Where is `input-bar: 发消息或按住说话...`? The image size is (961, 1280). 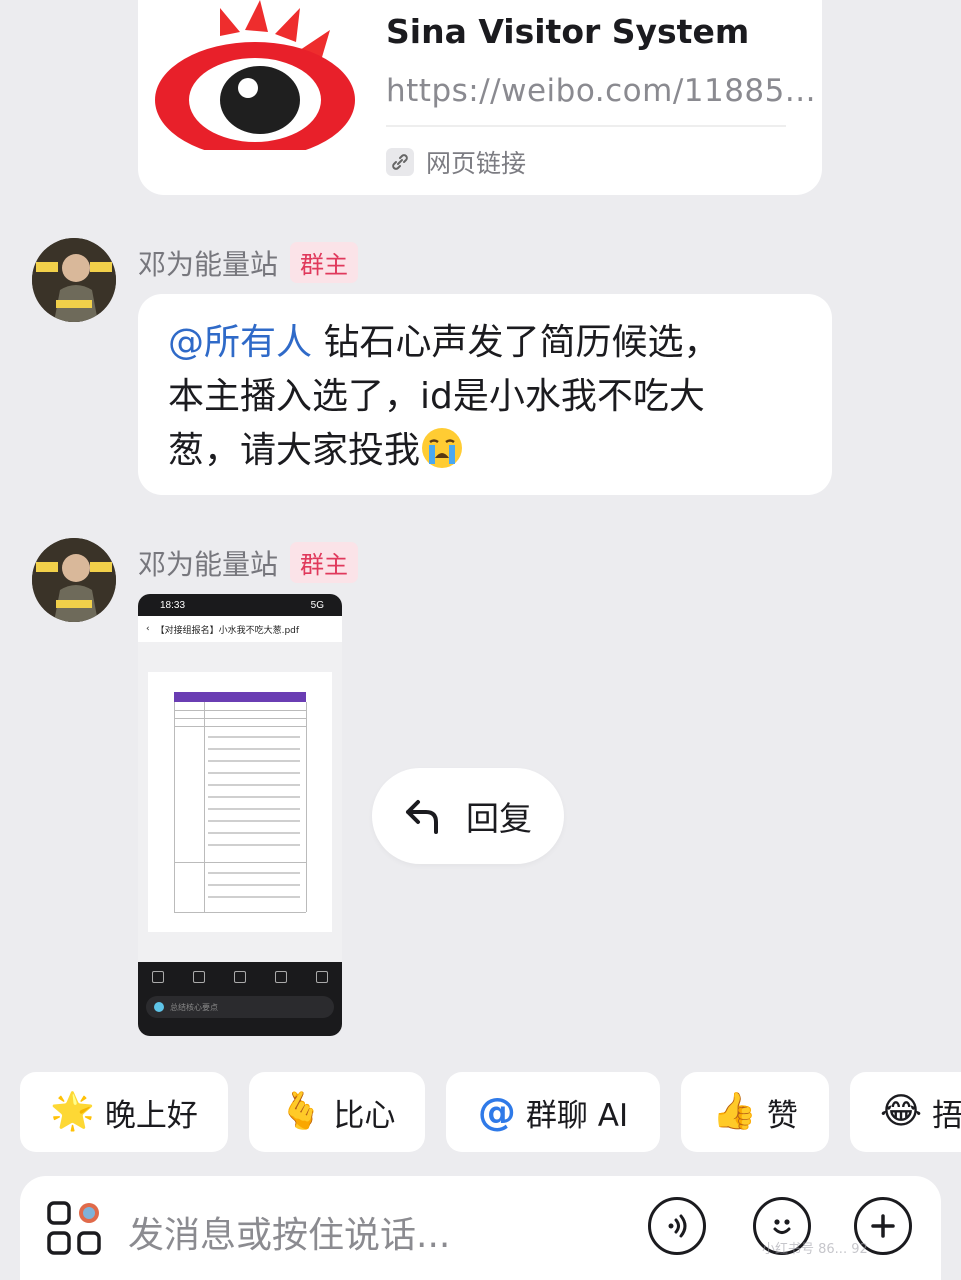 input-bar: 发消息或按住说话... is located at coordinates (480, 1228).